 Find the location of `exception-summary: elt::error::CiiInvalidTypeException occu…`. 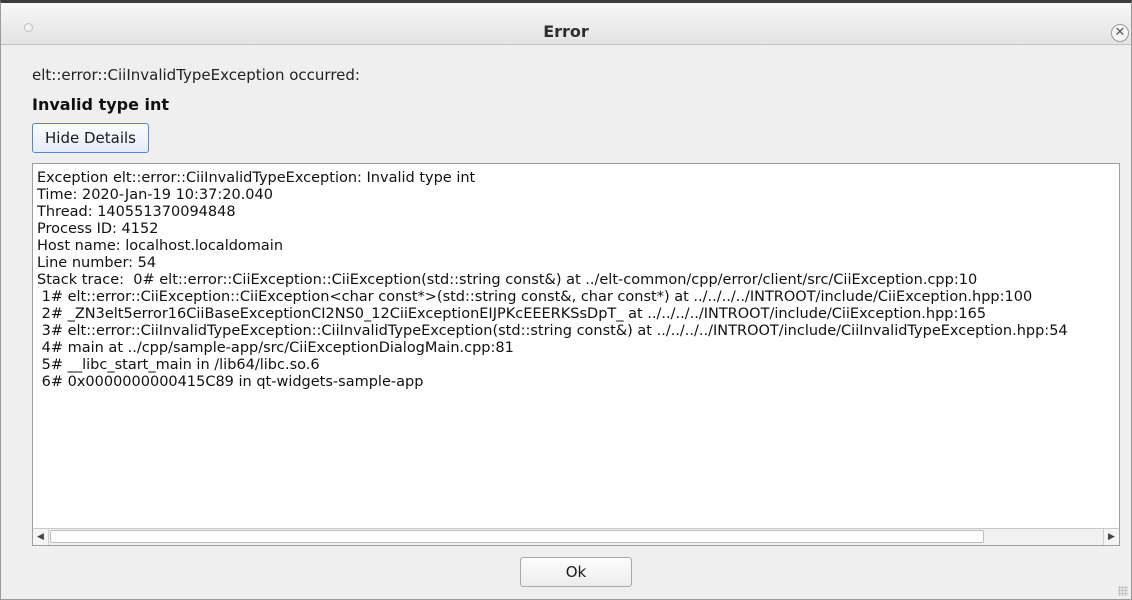

exception-summary: elt::error::CiiInvalidTypeException occu… is located at coordinates (196, 75).